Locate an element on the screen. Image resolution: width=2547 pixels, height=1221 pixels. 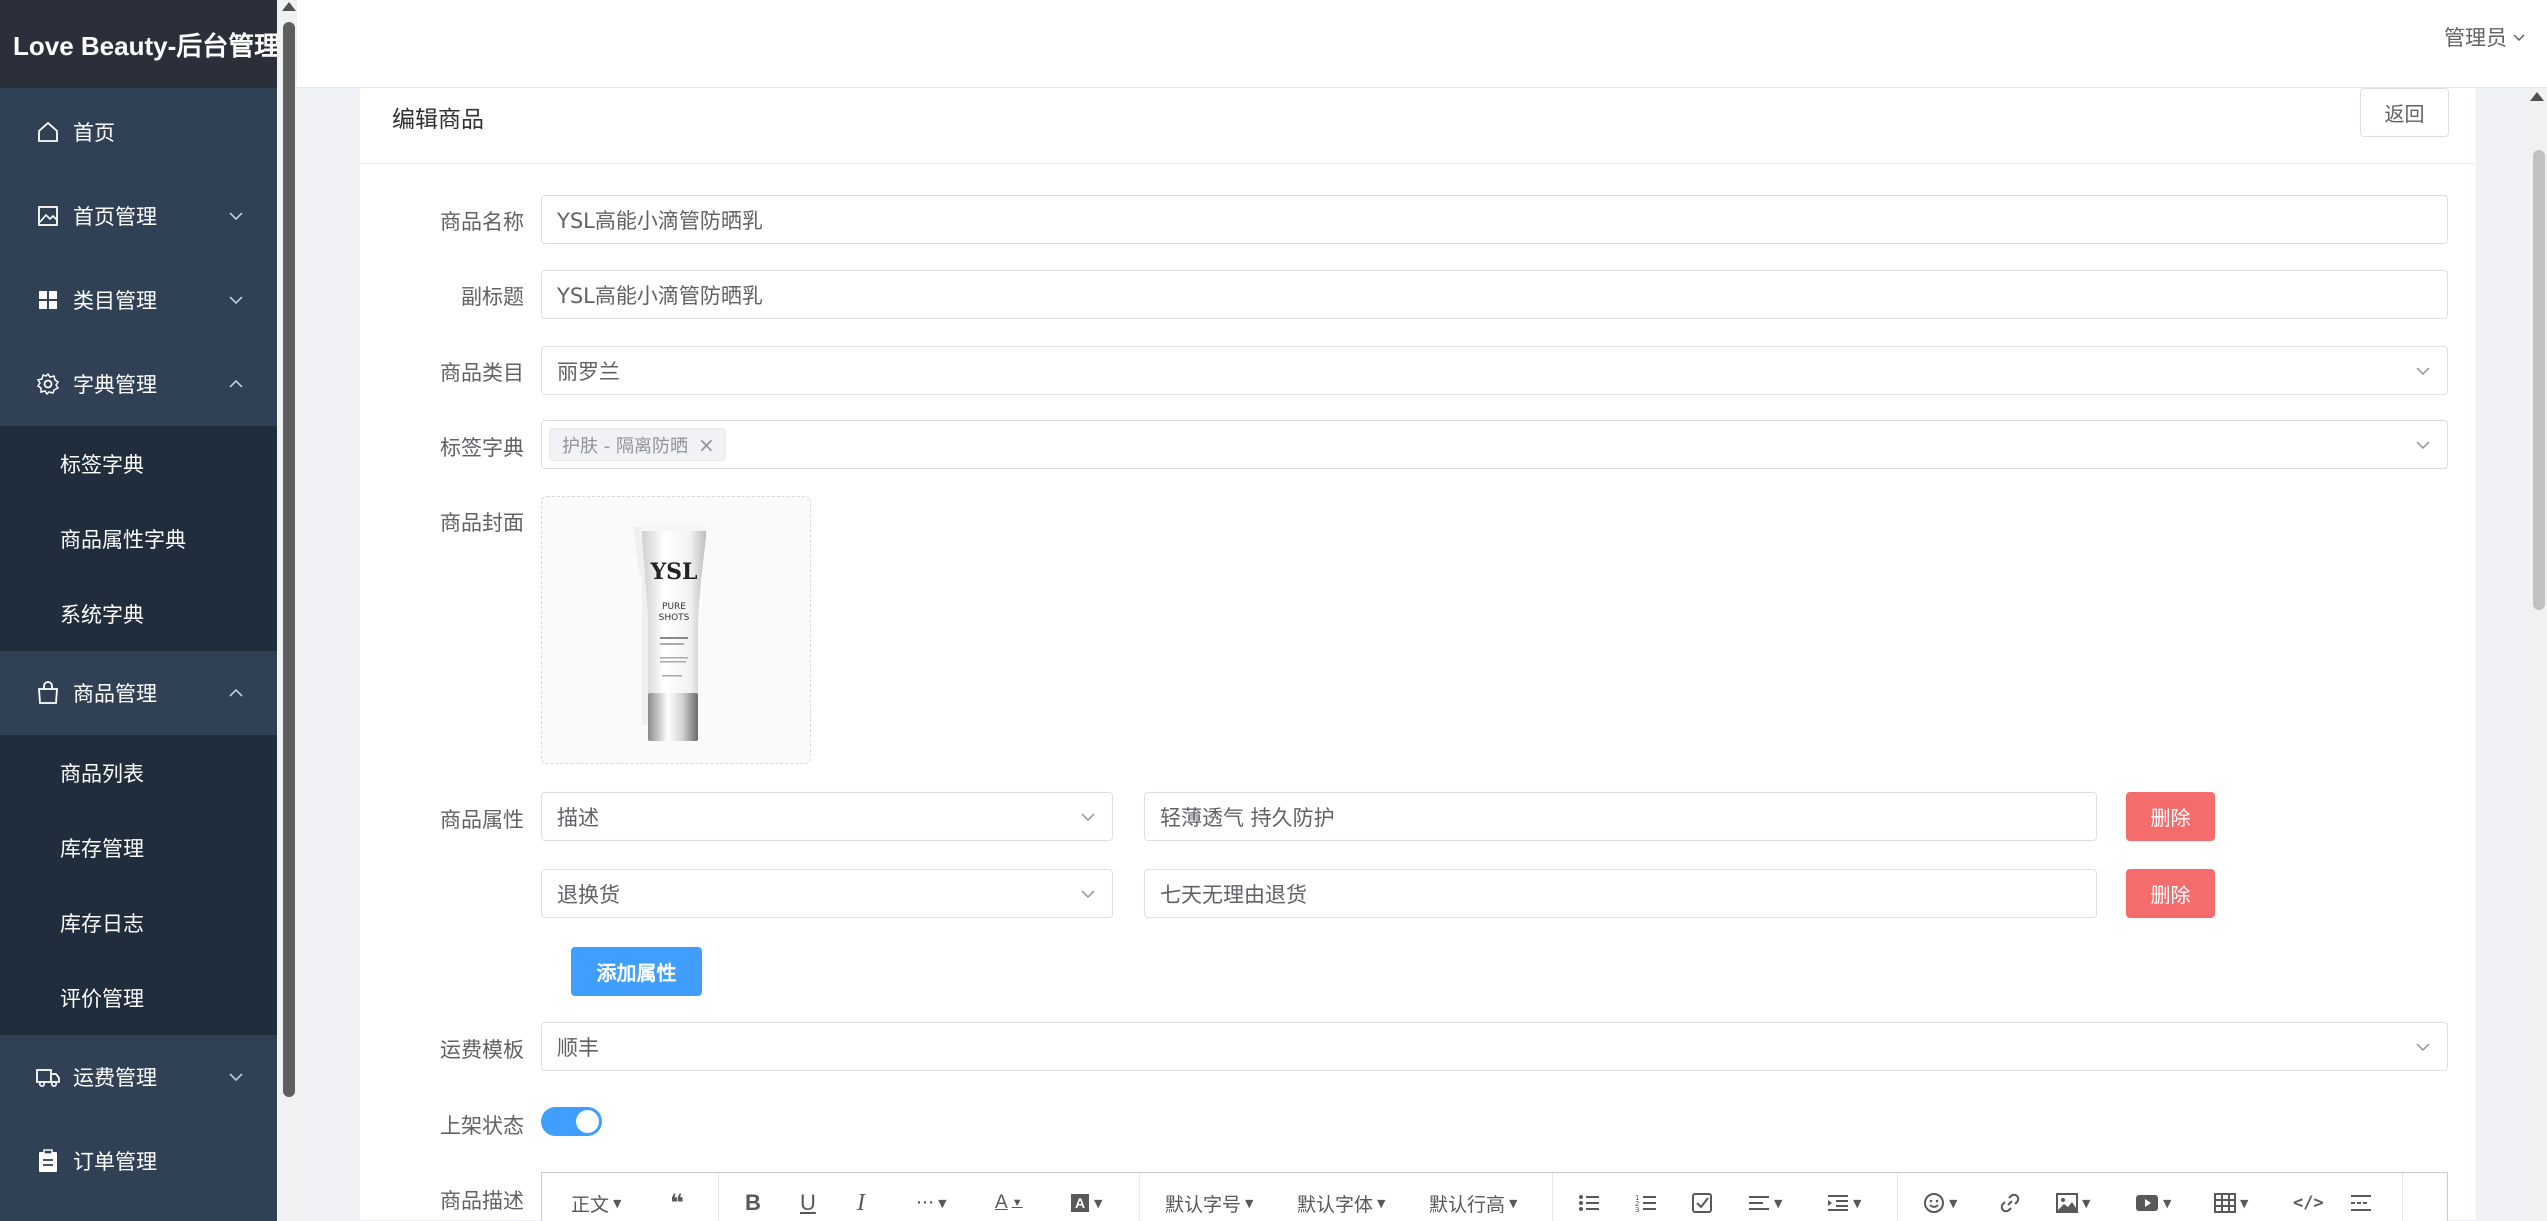
app-logo: Love Beauty-后台管理 is located at coordinates (140, 44).